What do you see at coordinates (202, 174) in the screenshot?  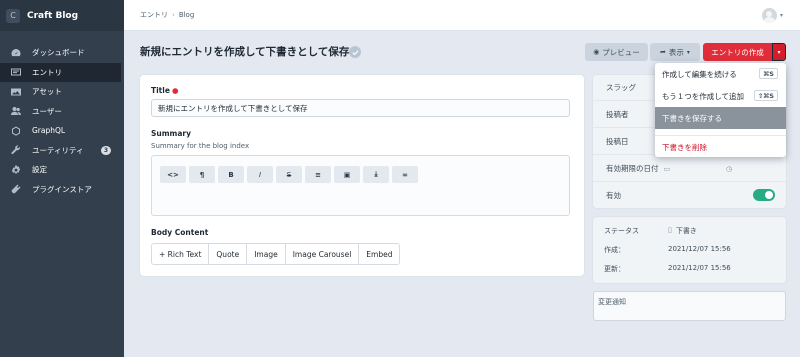 I see `paragraph-button: ¶` at bounding box center [202, 174].